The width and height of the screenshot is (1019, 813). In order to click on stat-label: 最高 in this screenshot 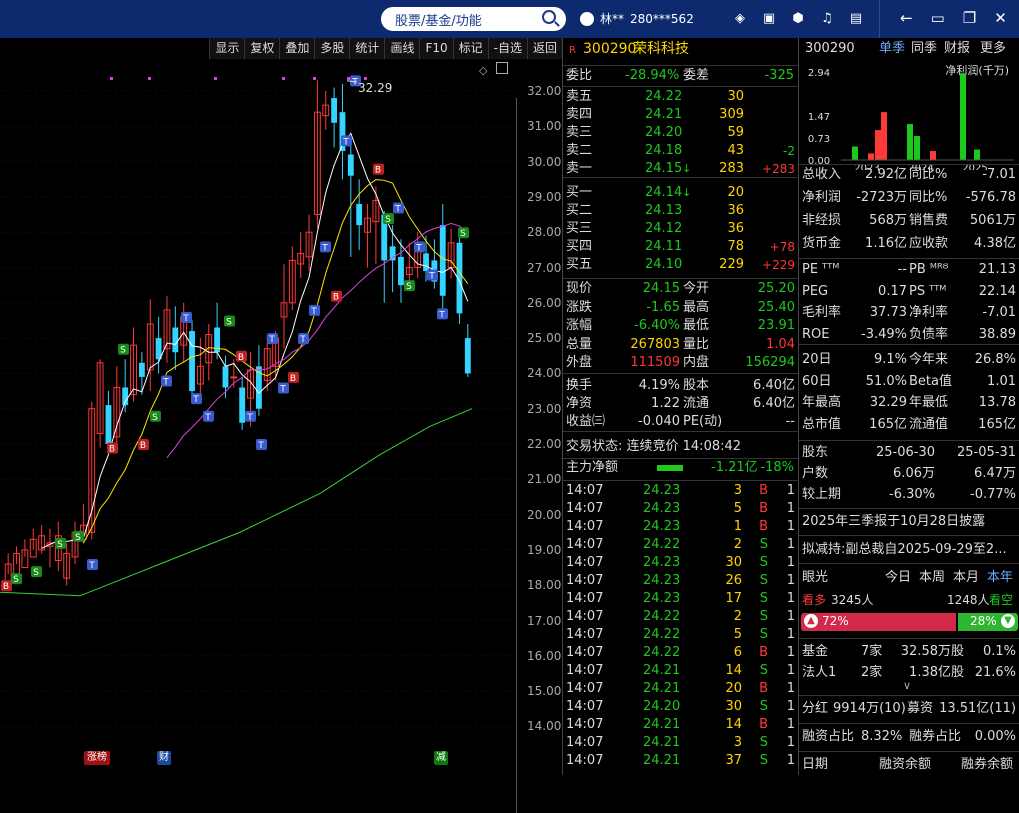, I will do `click(696, 307)`.